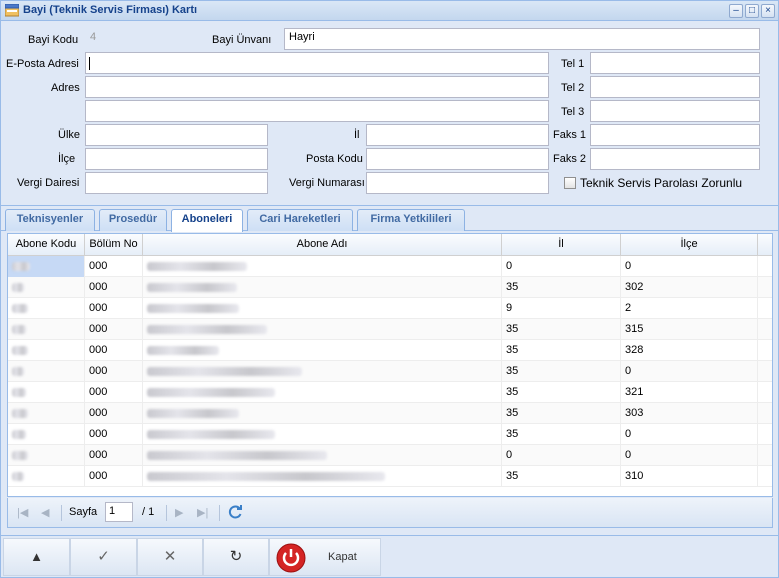 The width and height of the screenshot is (779, 578). Describe the element at coordinates (170, 557) in the screenshot. I see `cancel-button: ✕` at that location.